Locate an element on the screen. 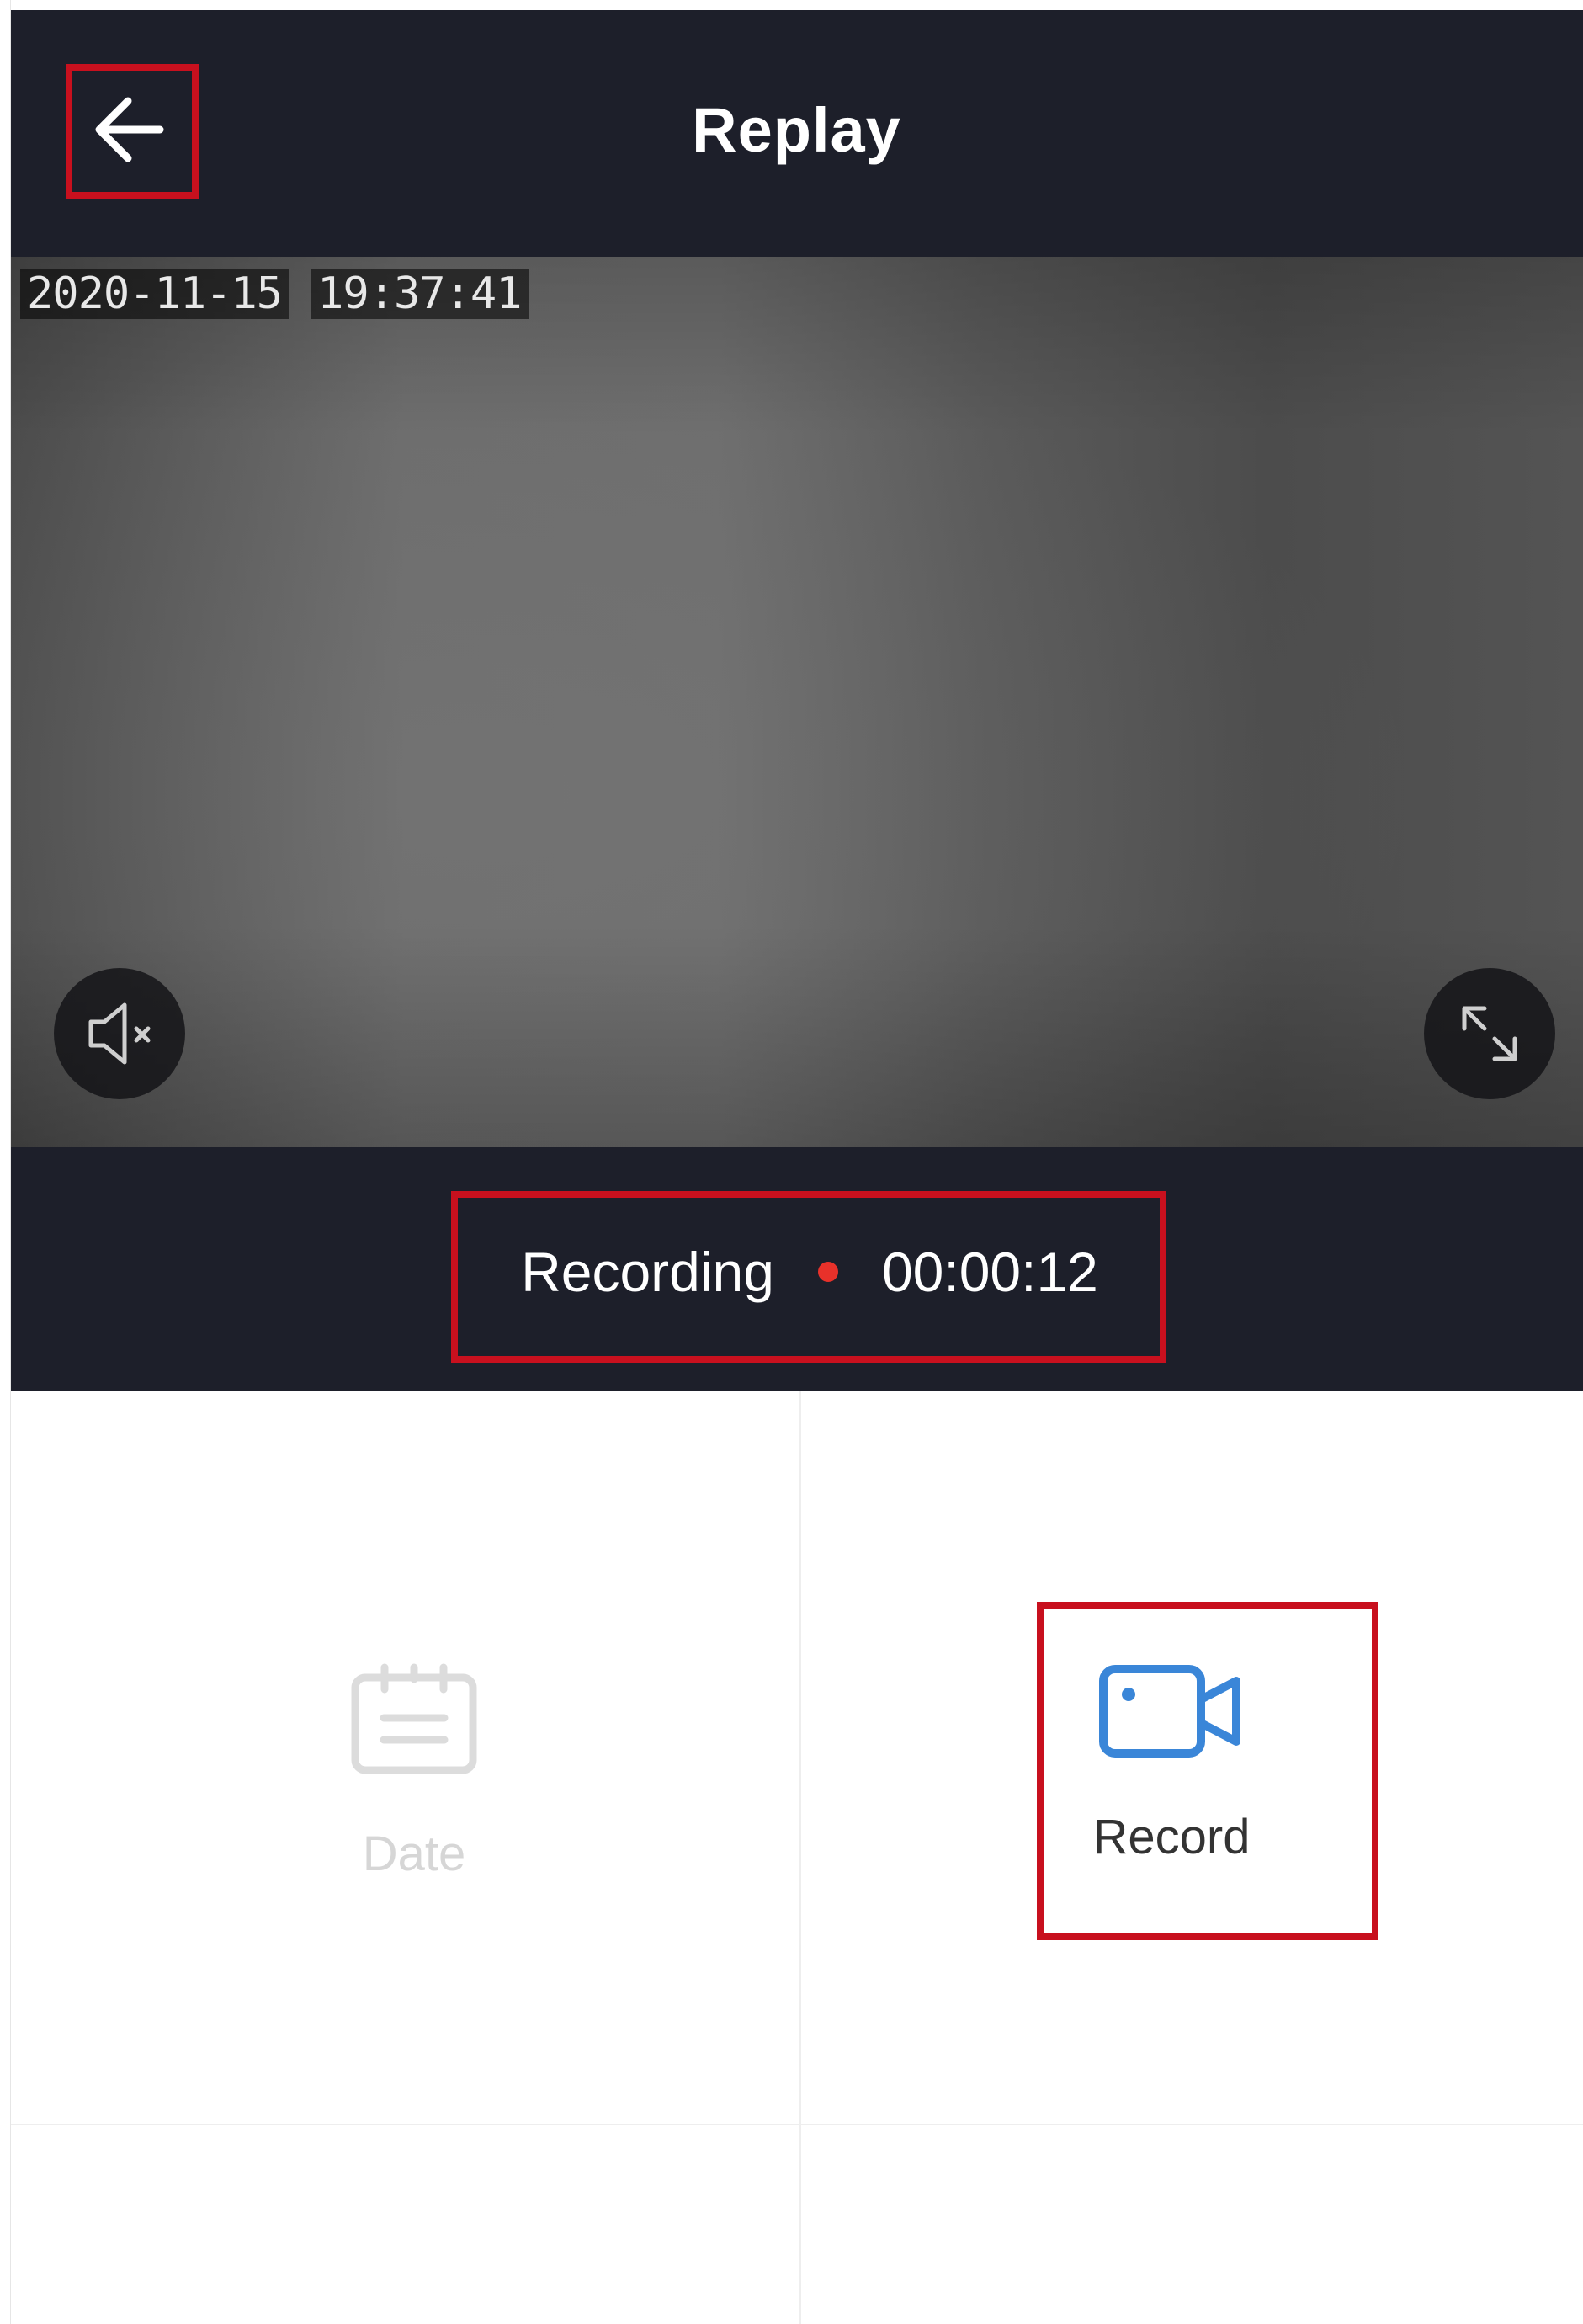 Image resolution: width=1583 pixels, height=2324 pixels. mute-button is located at coordinates (120, 1034).